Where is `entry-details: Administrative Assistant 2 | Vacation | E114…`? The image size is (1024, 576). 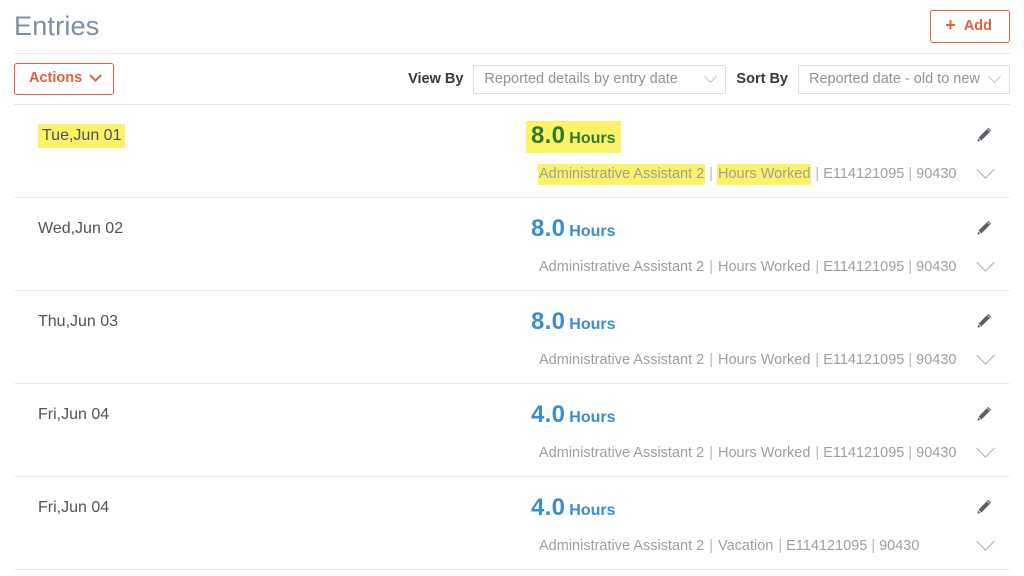
entry-details: Administrative Assistant 2 | Vacation | E114… is located at coordinates (728, 546).